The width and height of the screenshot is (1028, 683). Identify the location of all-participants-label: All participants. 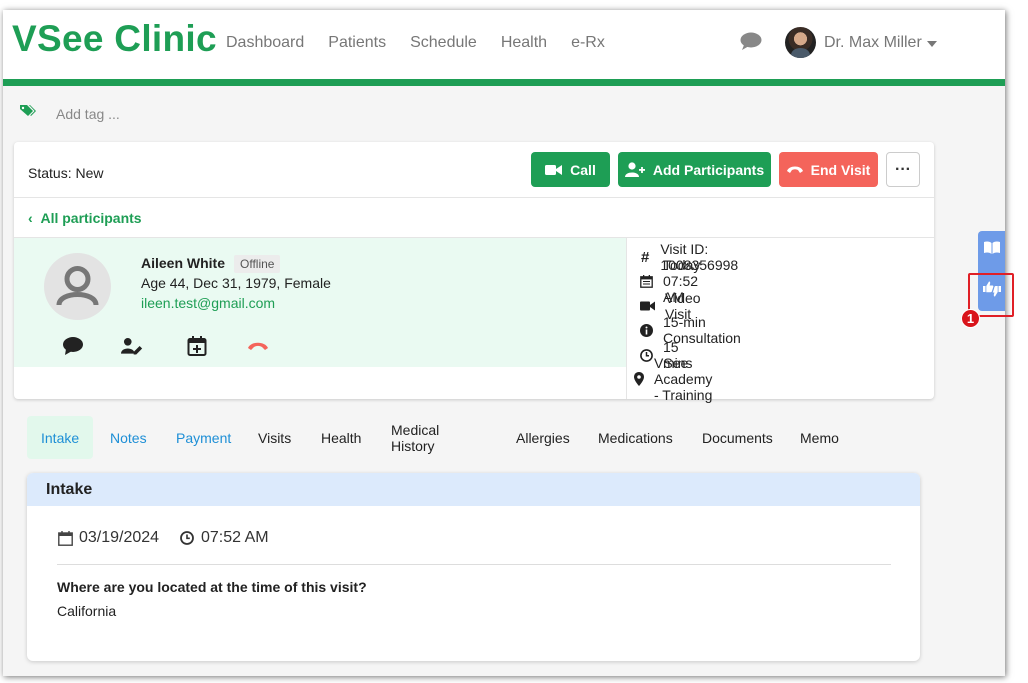
(91, 218).